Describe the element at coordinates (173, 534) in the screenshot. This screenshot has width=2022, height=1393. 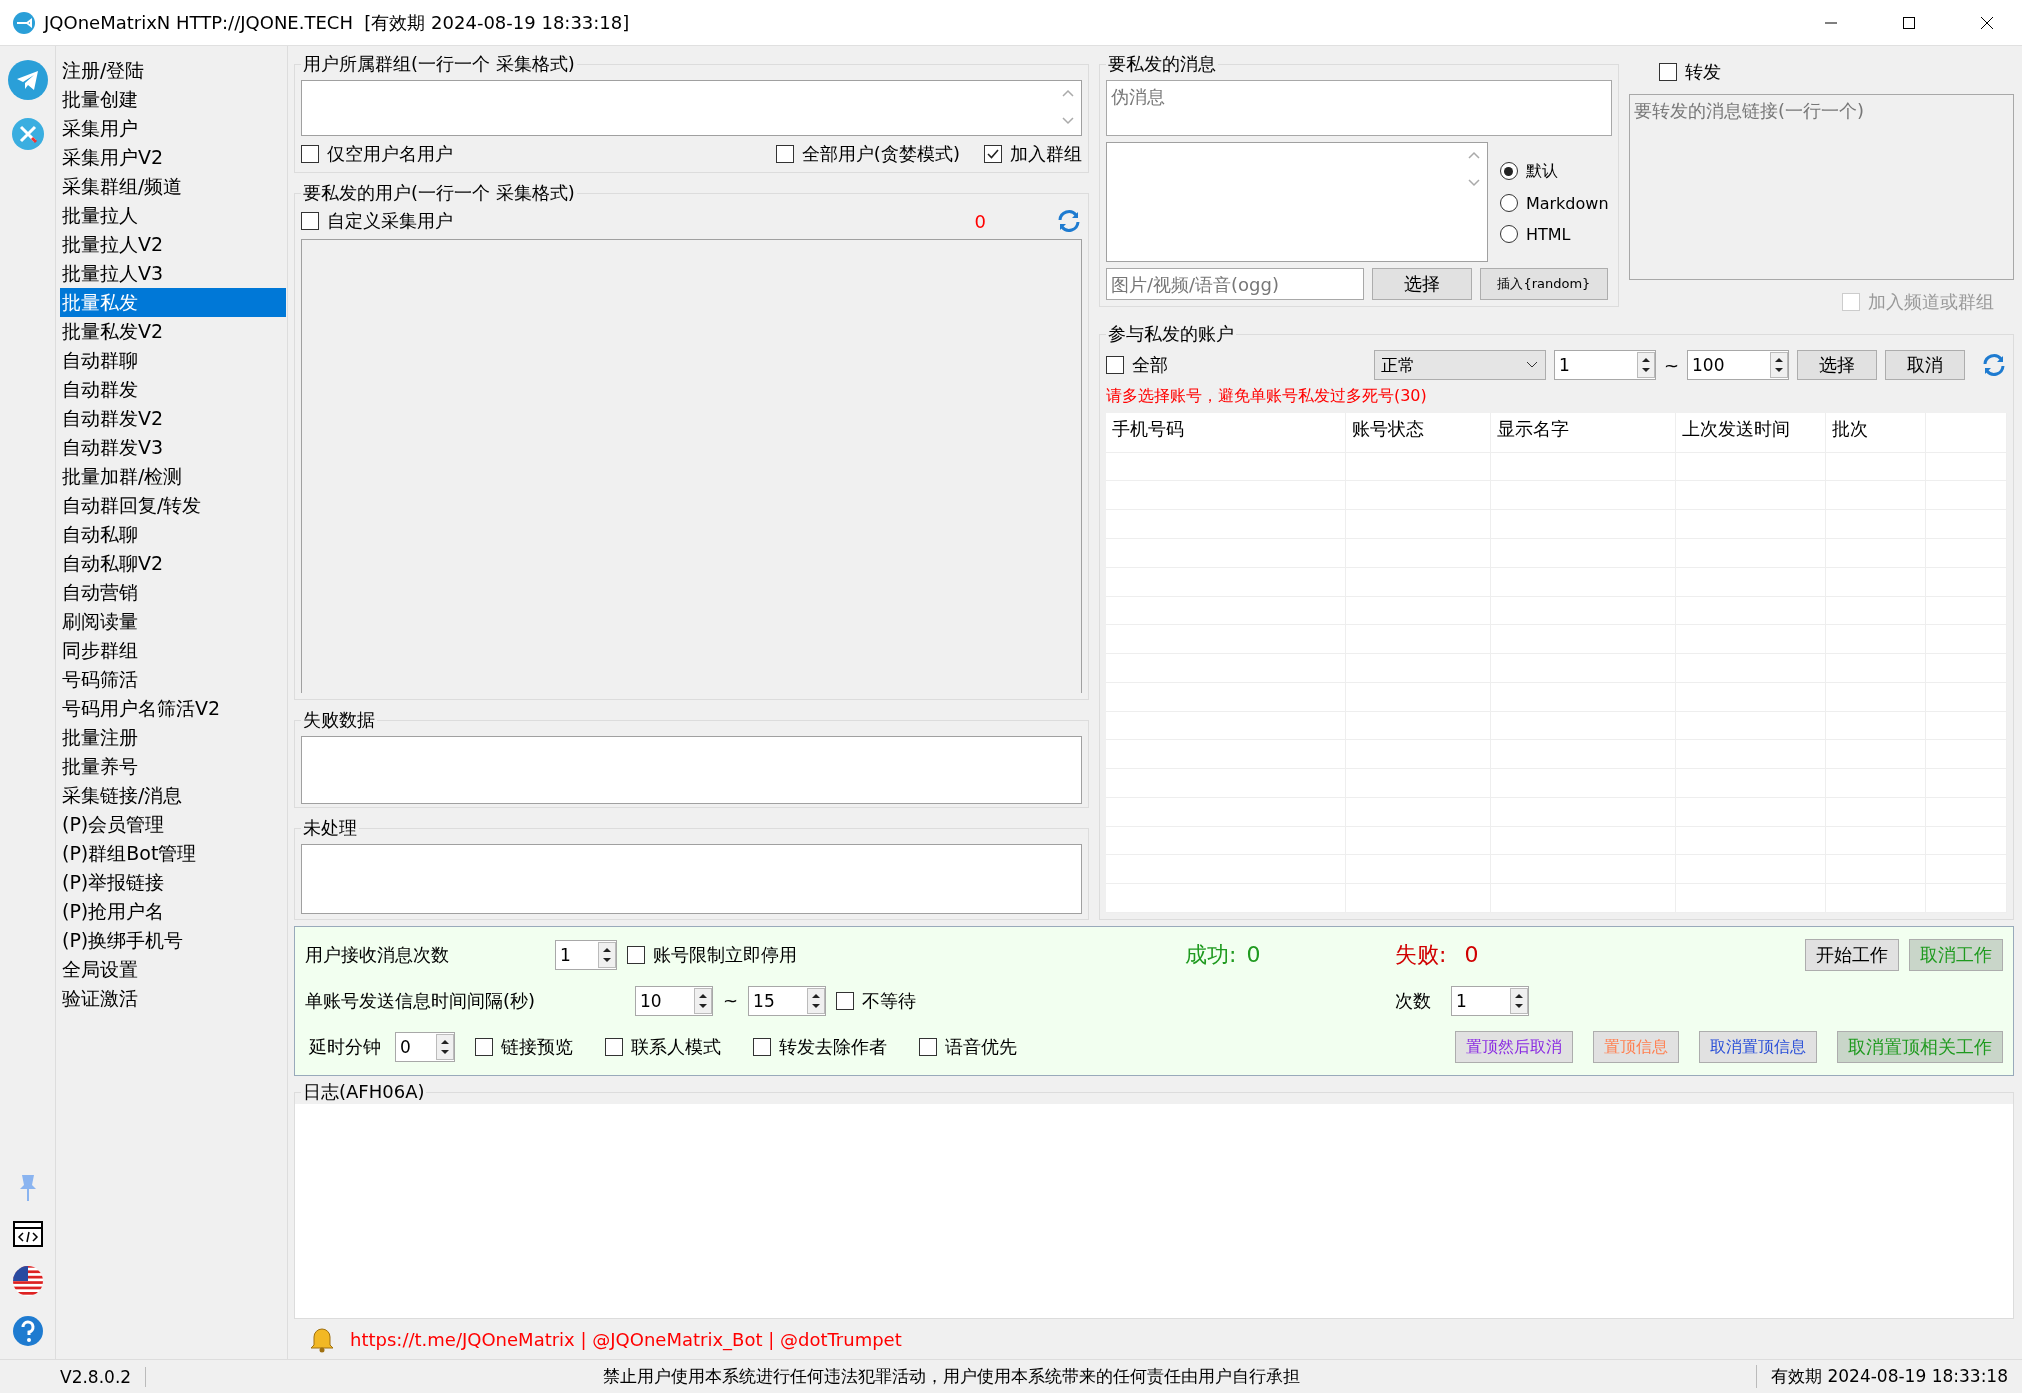
I see `nav-item: 自动私聊` at that location.